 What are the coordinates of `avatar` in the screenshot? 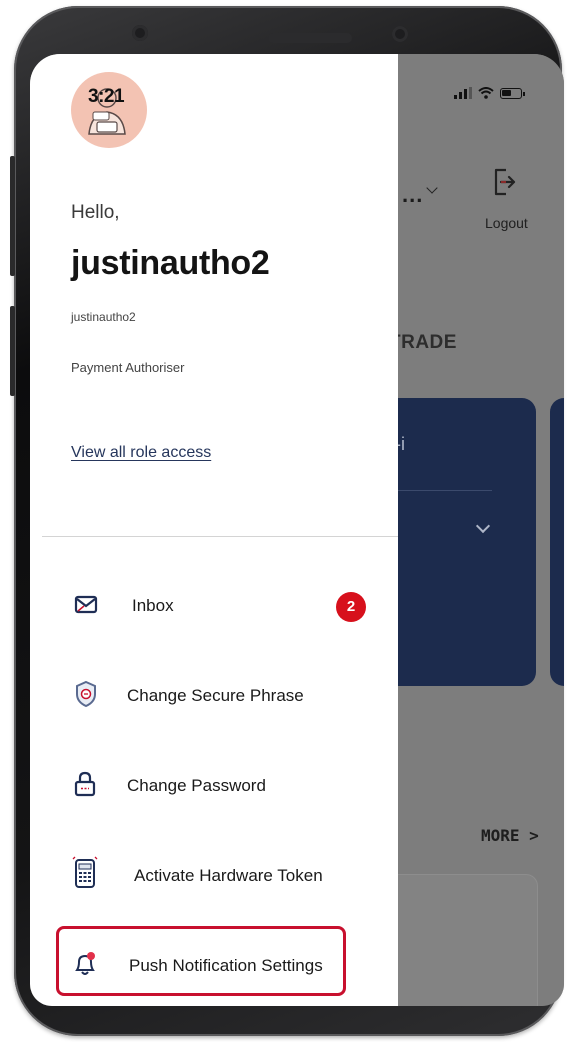 It's located at (109, 110).